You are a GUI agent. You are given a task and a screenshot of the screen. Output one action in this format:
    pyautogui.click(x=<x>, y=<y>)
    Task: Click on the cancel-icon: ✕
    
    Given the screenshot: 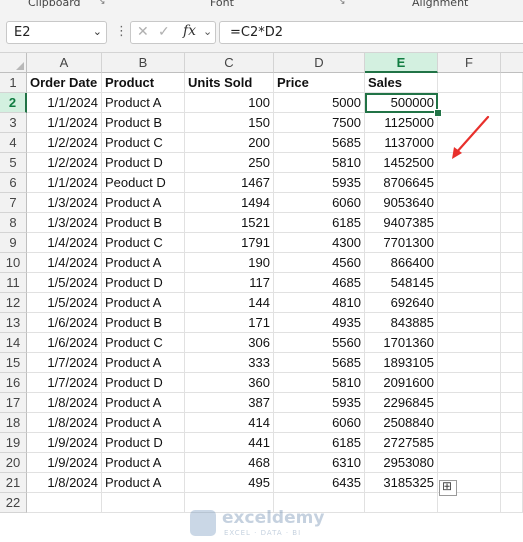 What is the action you would take?
    pyautogui.click(x=143, y=31)
    